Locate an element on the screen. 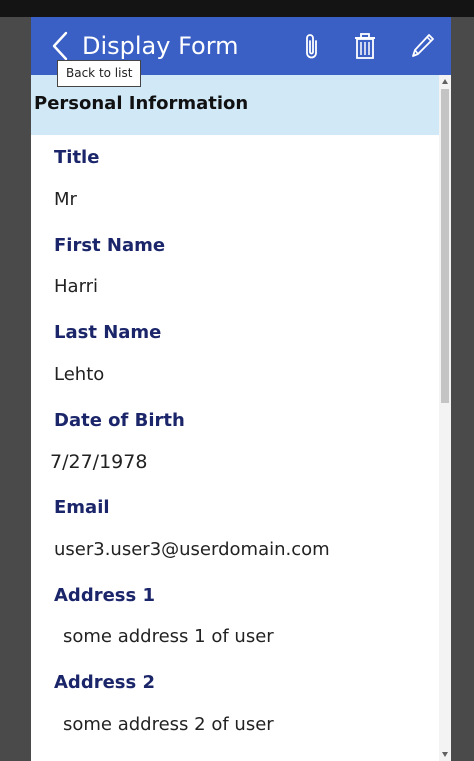 This screenshot has height=761, width=474. field-value-last-name: Lehto is located at coordinates (79, 374).